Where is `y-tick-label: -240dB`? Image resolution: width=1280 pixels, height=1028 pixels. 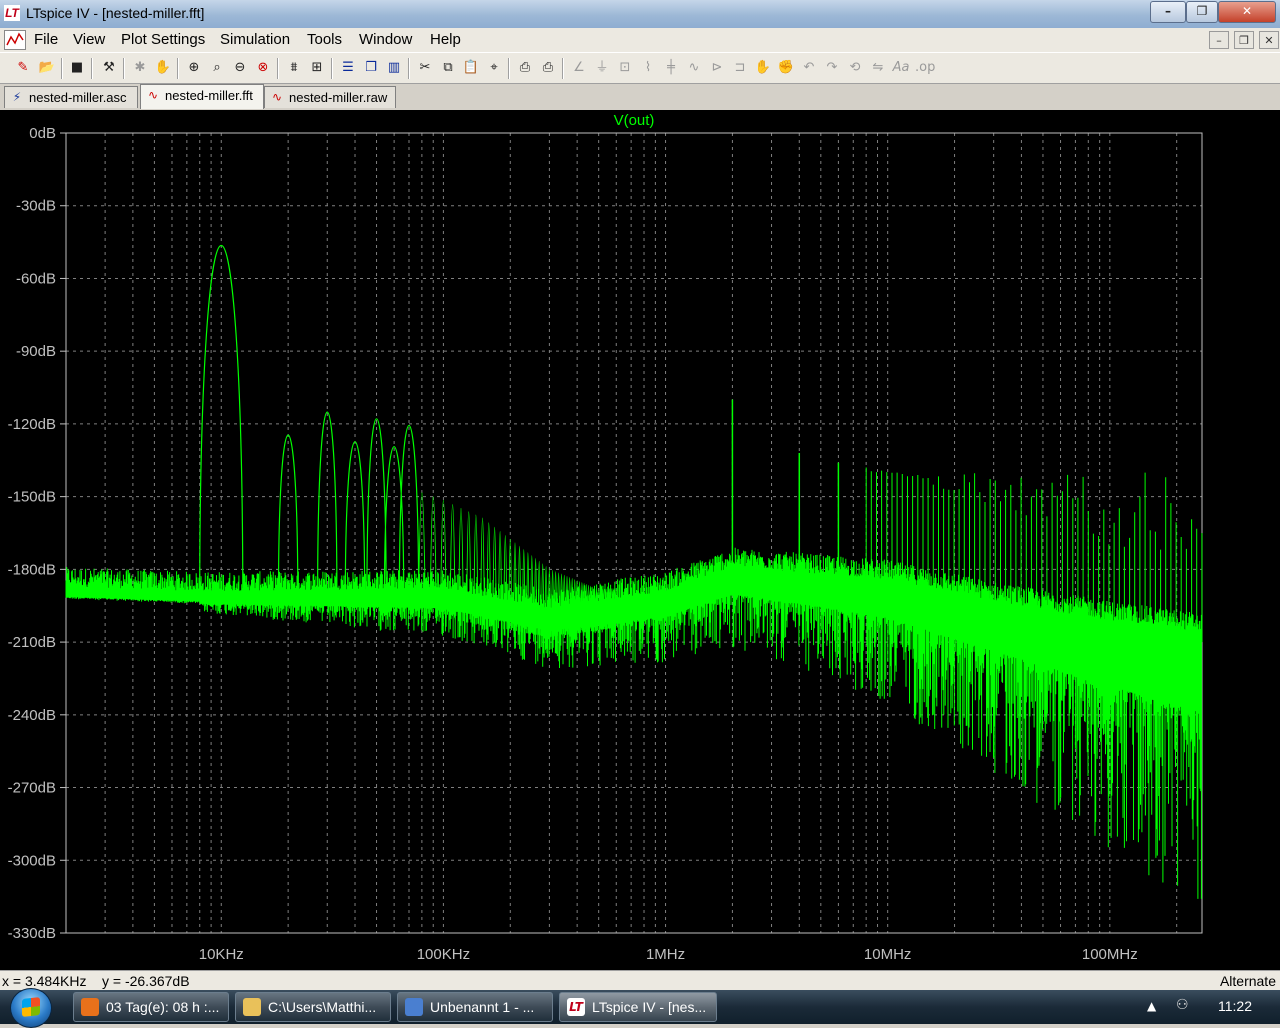
y-tick-label: -240dB is located at coordinates (32, 715).